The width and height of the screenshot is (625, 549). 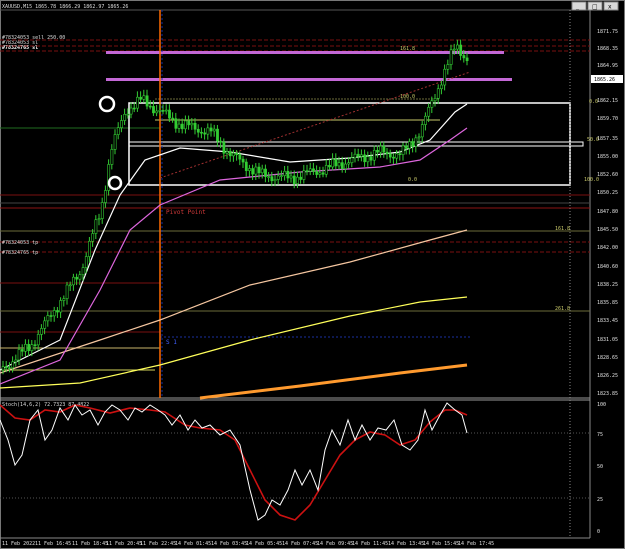 I want to click on price-tick: 1847.80, so click(x=607, y=212).